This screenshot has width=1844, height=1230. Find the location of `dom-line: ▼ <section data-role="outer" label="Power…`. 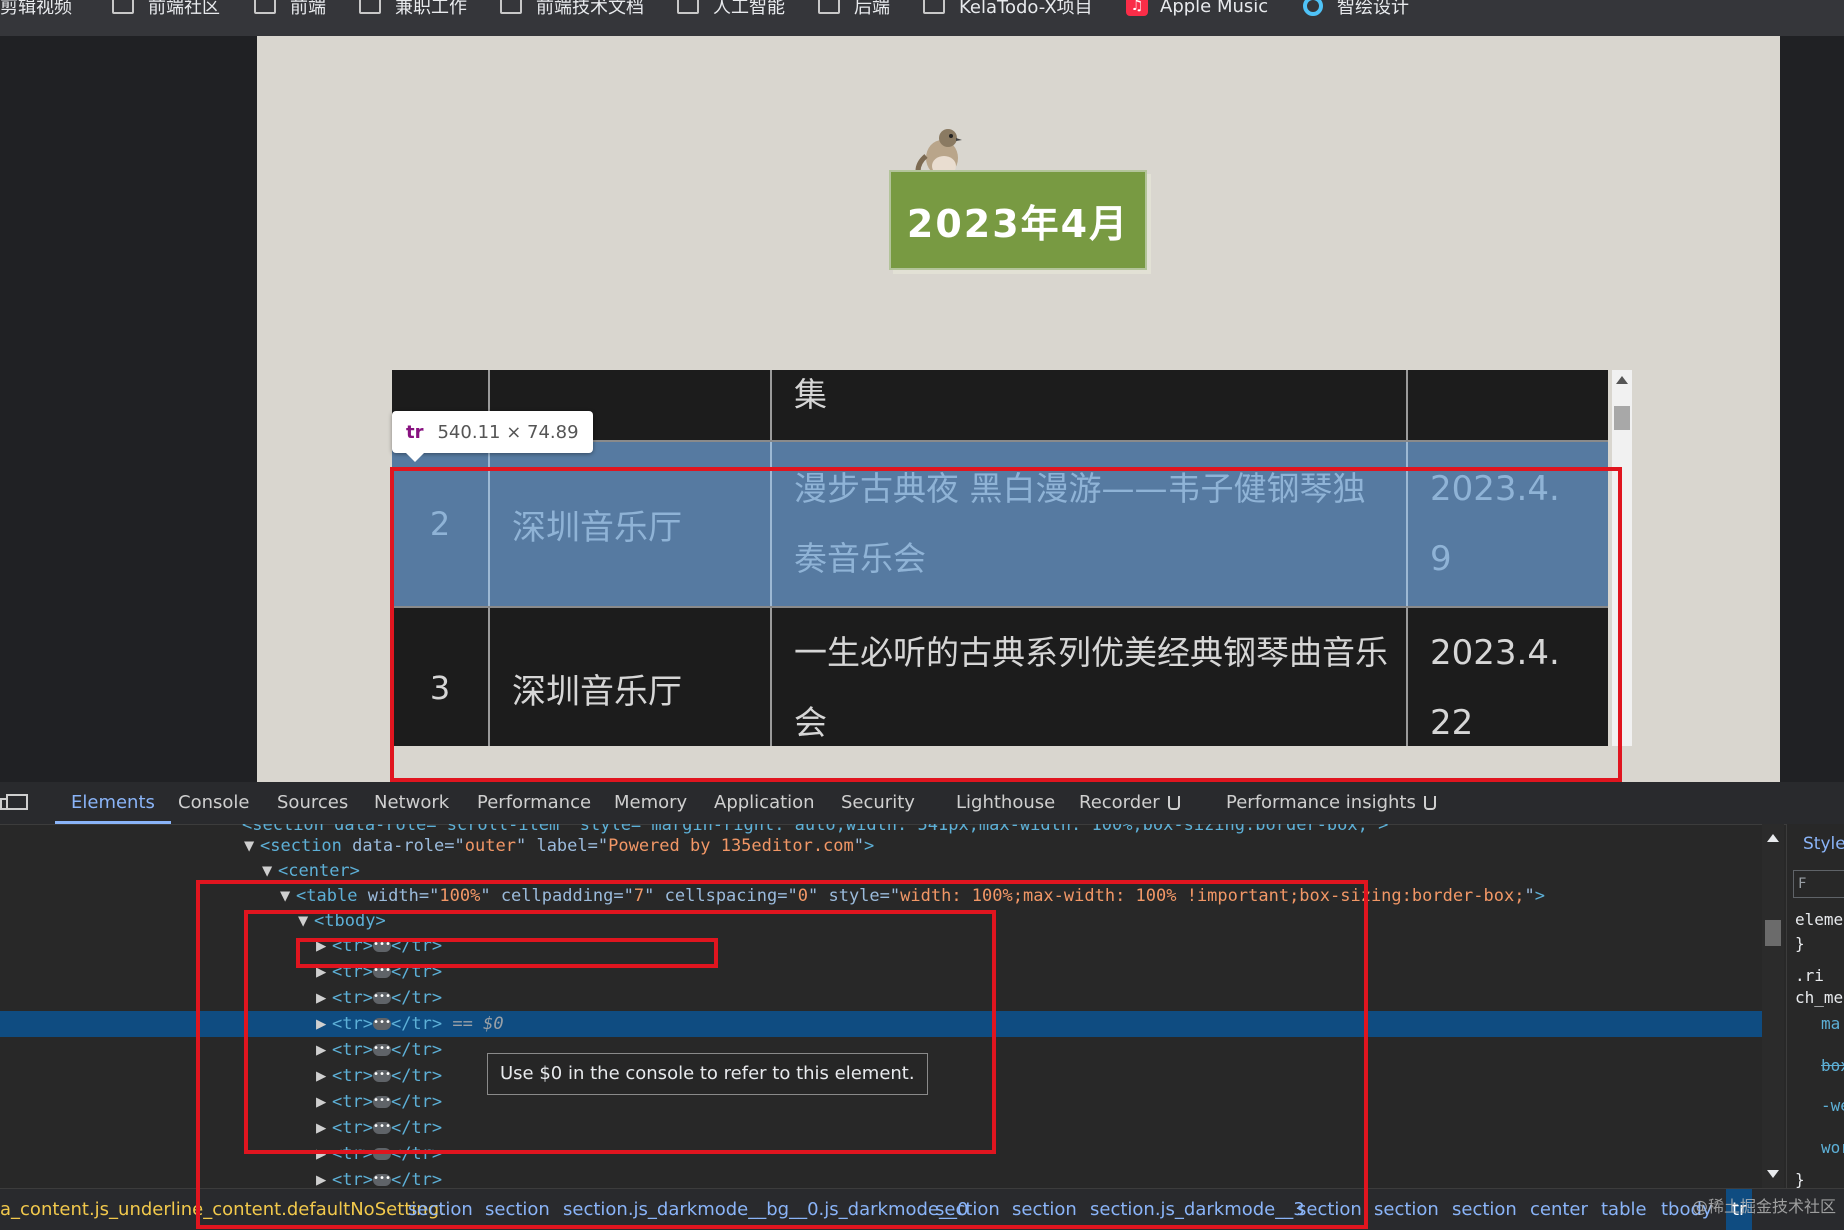

dom-line: ▼ <section data-role="outer" label="Power… is located at coordinates (881, 846).